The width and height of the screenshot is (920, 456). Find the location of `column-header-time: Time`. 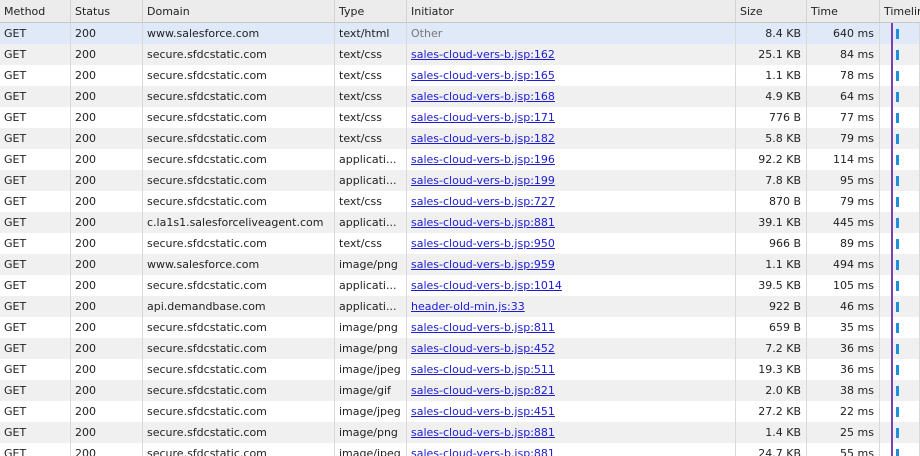

column-header-time: Time is located at coordinates (843, 11).